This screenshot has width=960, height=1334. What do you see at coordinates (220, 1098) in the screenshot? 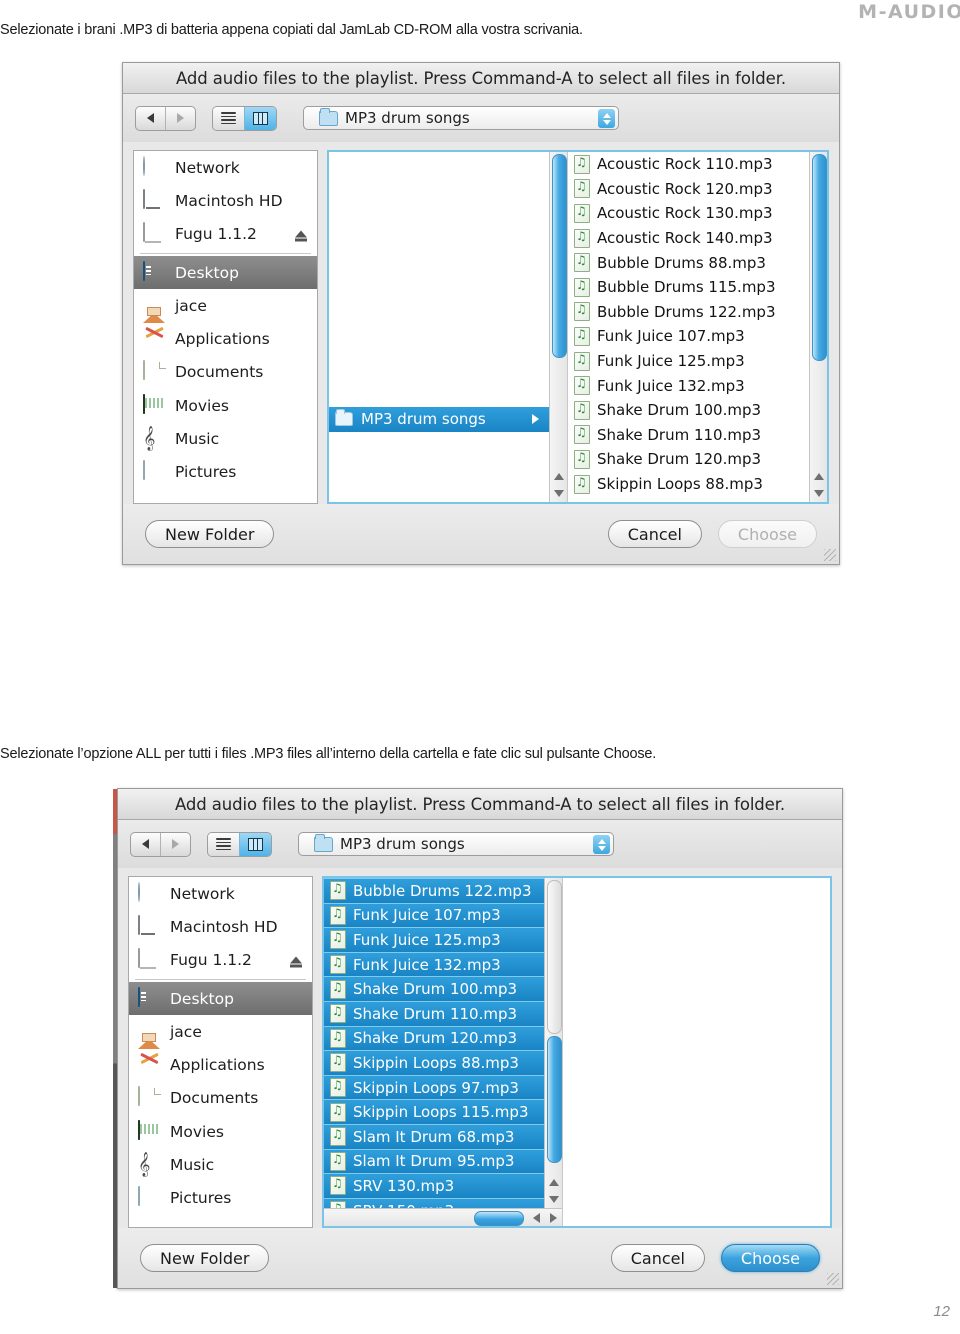
I see `sidebar-item-documents-2: Documents` at bounding box center [220, 1098].